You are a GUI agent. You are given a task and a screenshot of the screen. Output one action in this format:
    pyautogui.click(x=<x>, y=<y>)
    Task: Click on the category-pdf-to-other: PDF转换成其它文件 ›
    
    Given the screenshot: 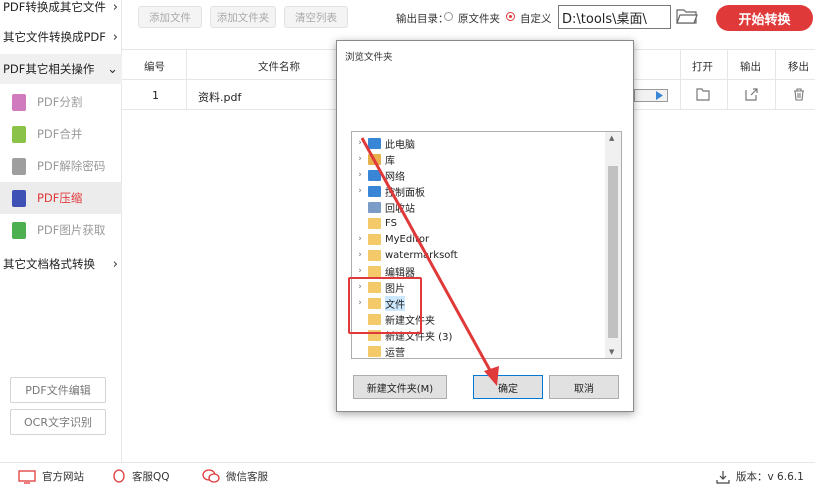 What is the action you would take?
    pyautogui.click(x=61, y=11)
    